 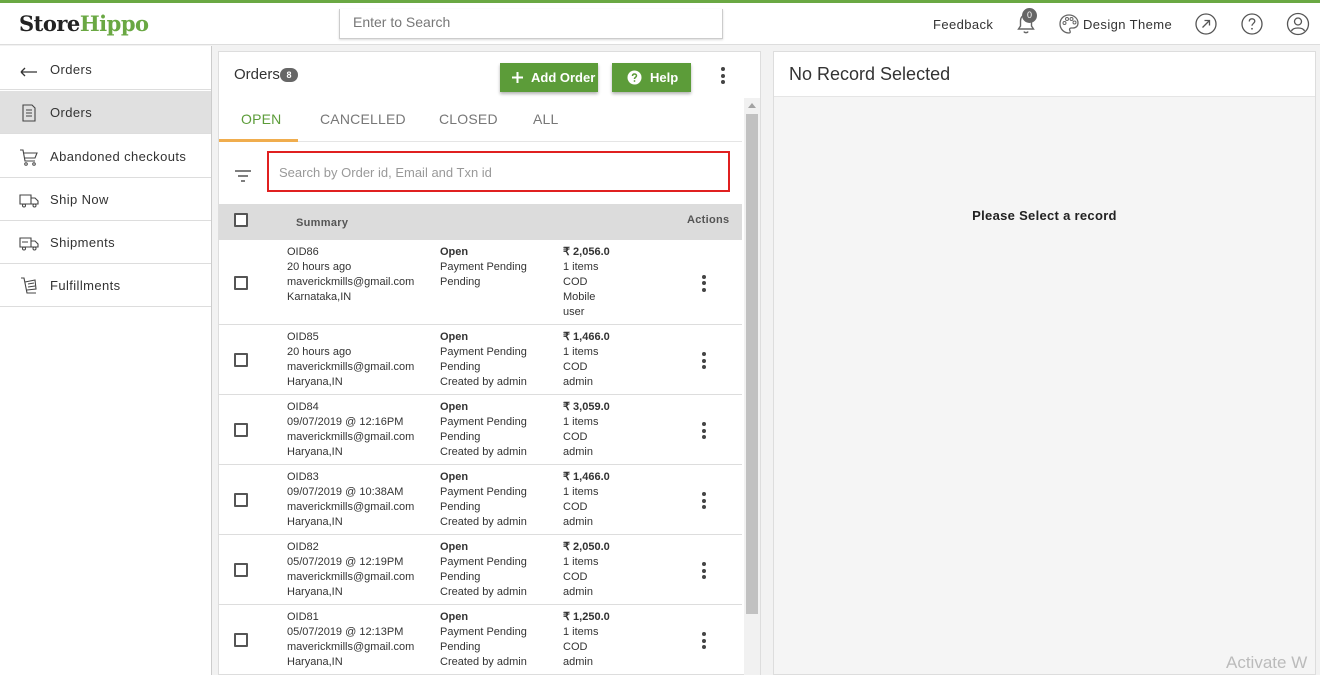 What do you see at coordinates (546, 119) in the screenshot?
I see `tab-all: ALL` at bounding box center [546, 119].